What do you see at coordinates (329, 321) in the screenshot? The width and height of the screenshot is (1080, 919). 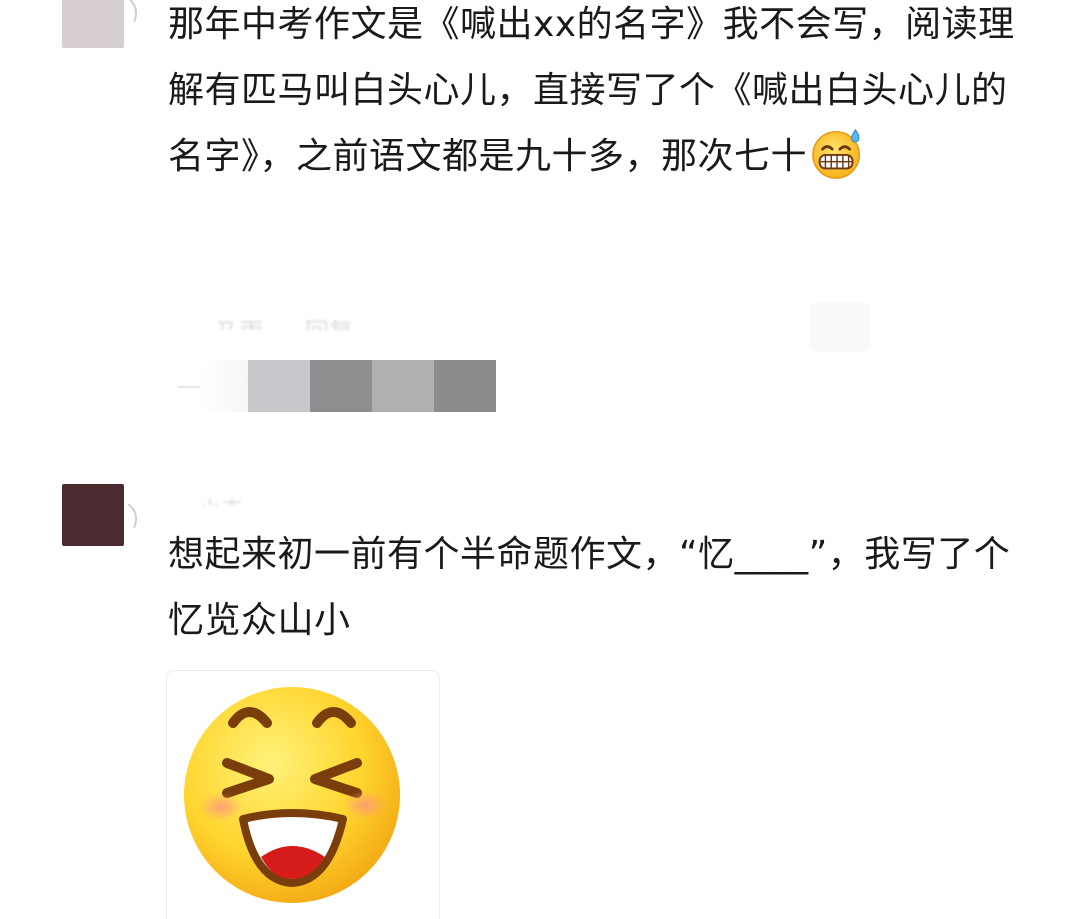 I see `reply-button: 回复` at bounding box center [329, 321].